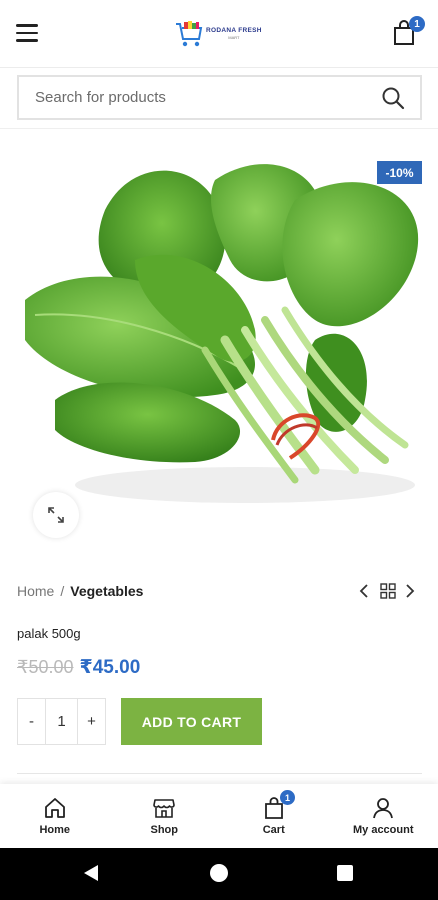 This screenshot has width=438, height=900. Describe the element at coordinates (191, 721) in the screenshot. I see `add-to-cart-button: ADD TO CART` at that location.